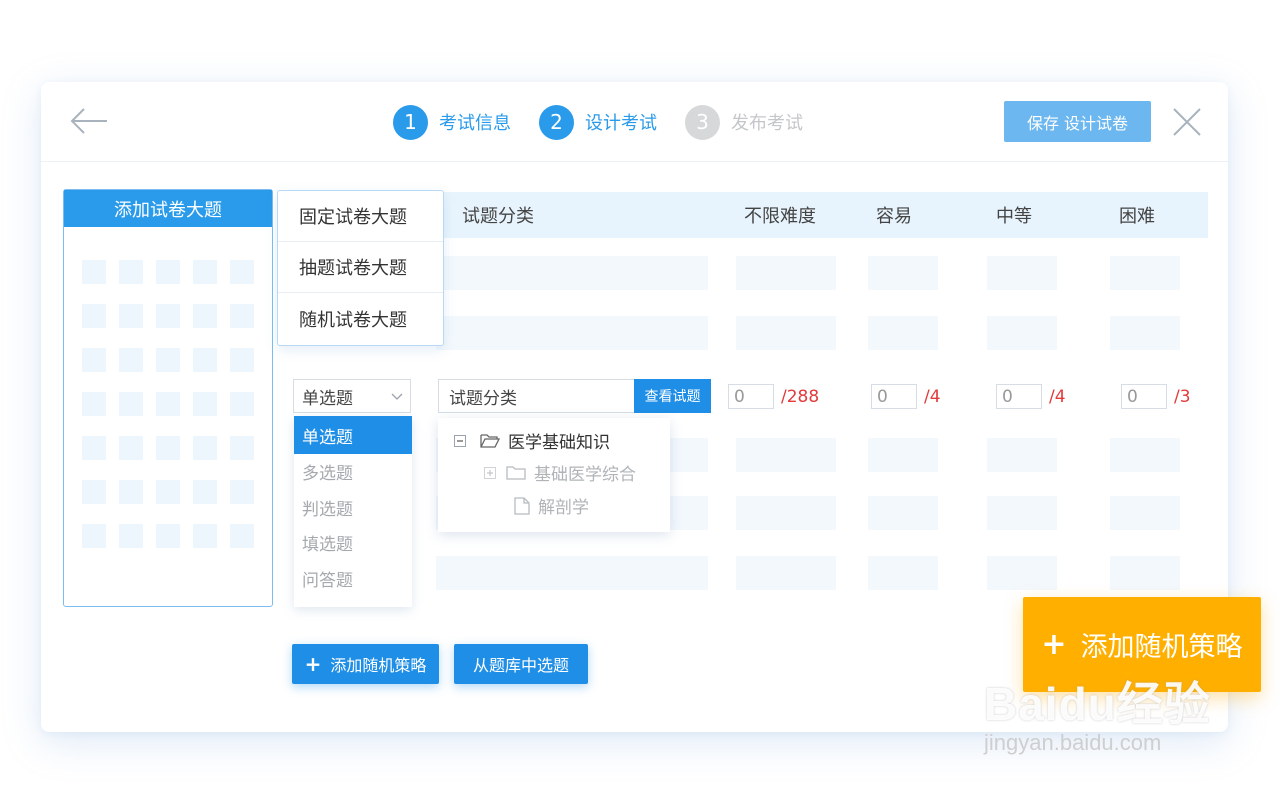  I want to click on question-type-select: 单选题, so click(352, 396).